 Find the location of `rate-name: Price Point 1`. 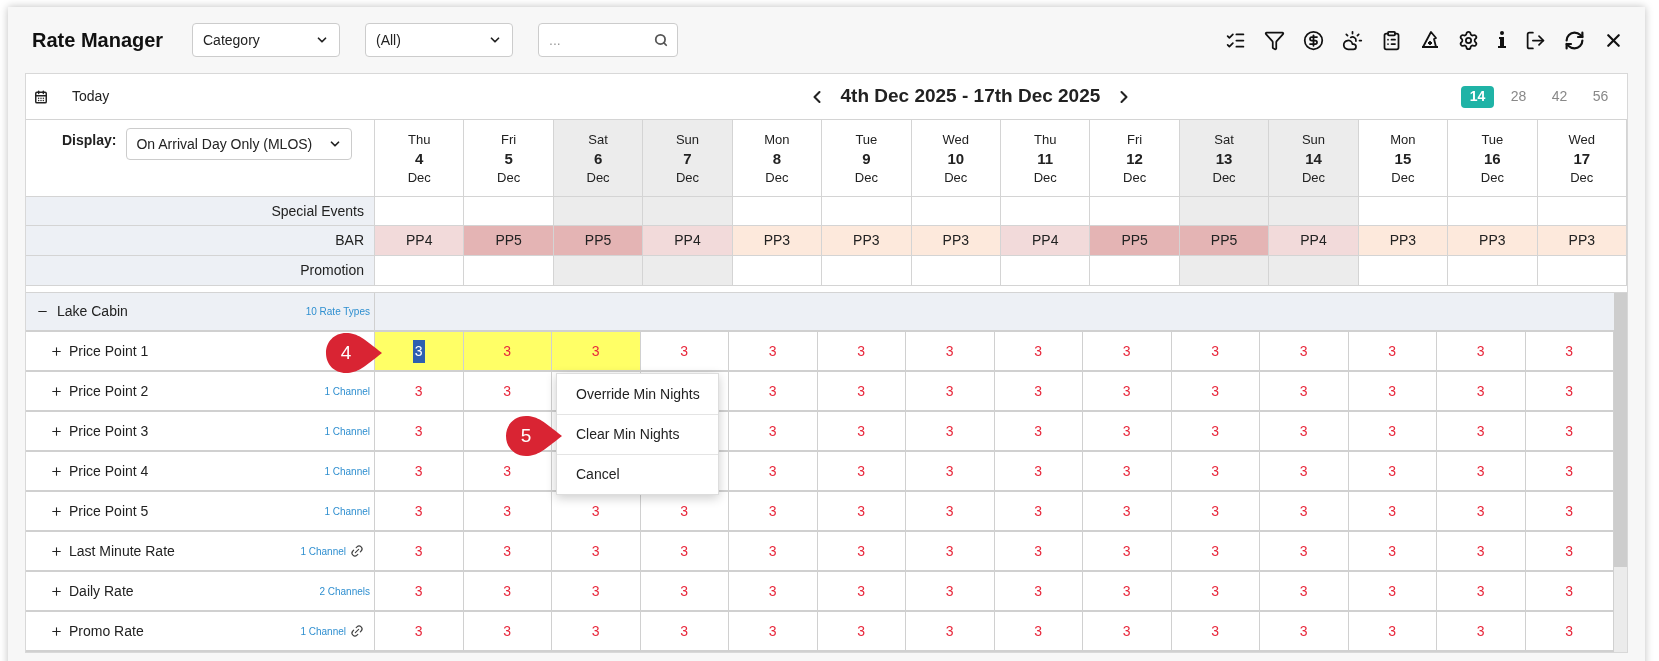

rate-name: Price Point 1 is located at coordinates (109, 351).